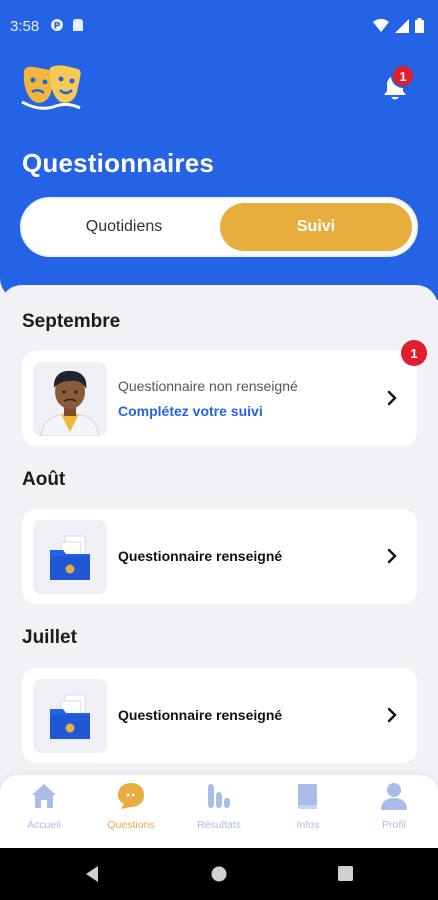 This screenshot has width=438, height=900. What do you see at coordinates (44, 812) in the screenshot?
I see `nav-item-accueil: Accueil` at bounding box center [44, 812].